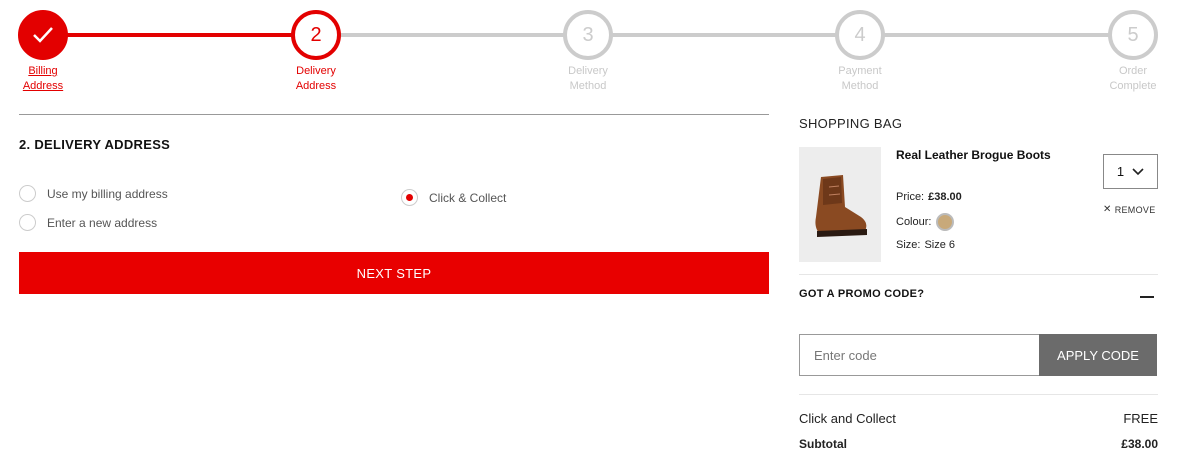 The height and width of the screenshot is (471, 1178). Describe the element at coordinates (1139, 444) in the screenshot. I see `subtotal-value: £38.00` at that location.